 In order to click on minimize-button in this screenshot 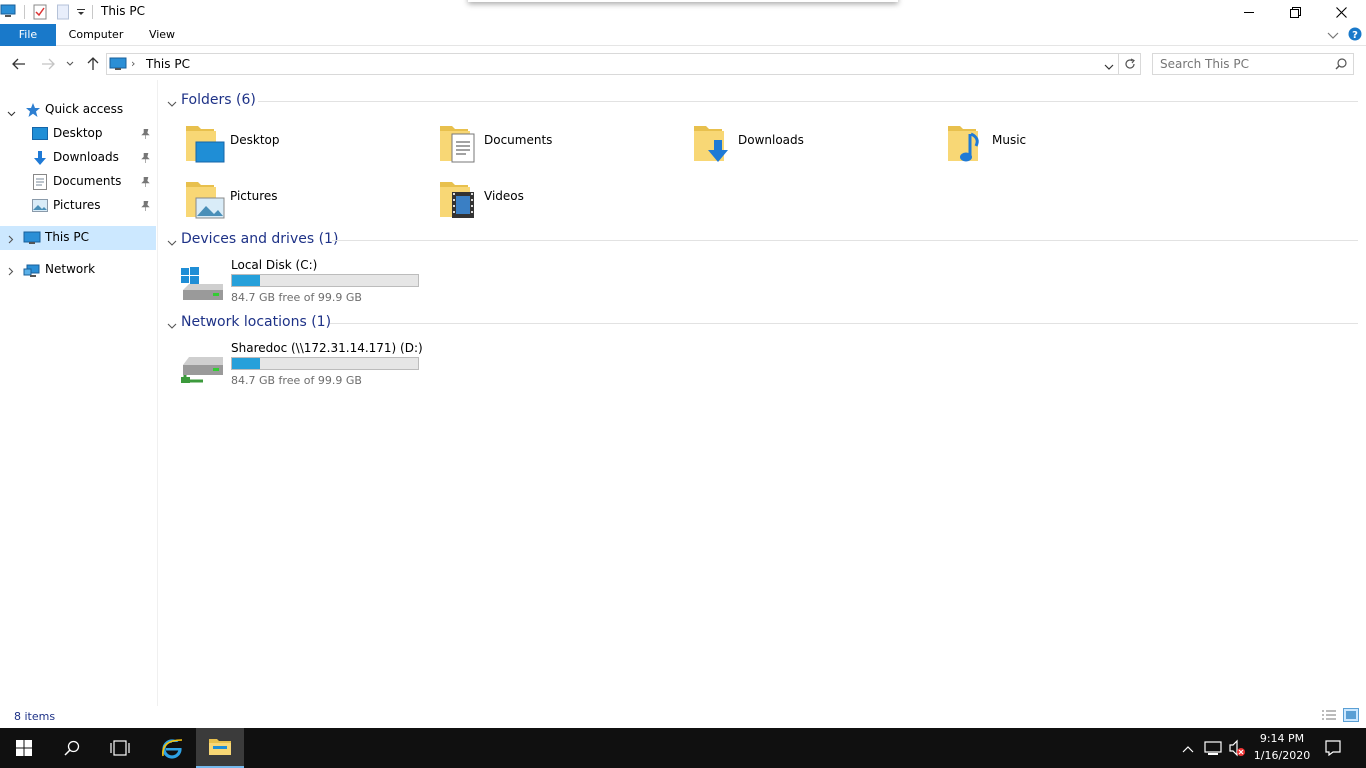, I will do `click(1249, 12)`.